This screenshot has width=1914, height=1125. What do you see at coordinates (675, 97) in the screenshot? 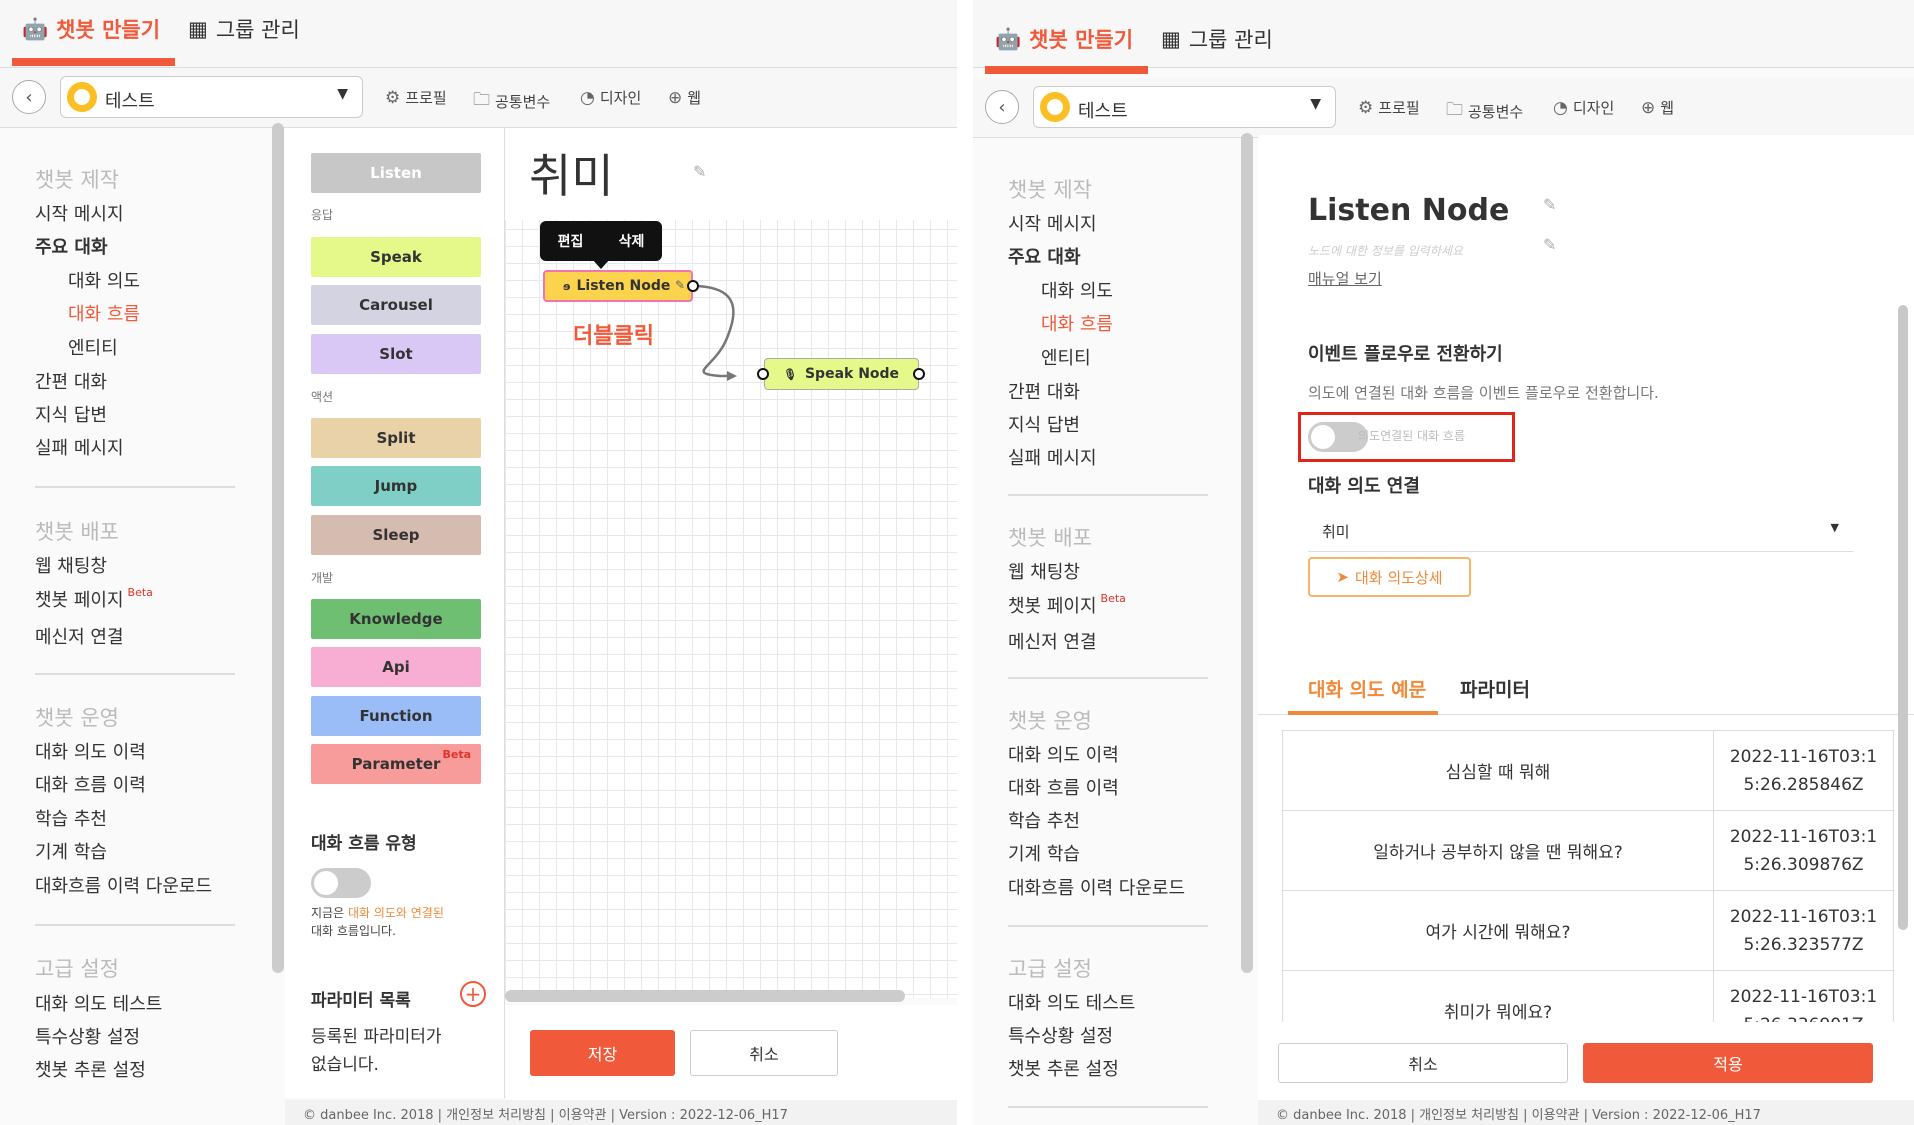
I see `globe-icon: ⊕` at bounding box center [675, 97].